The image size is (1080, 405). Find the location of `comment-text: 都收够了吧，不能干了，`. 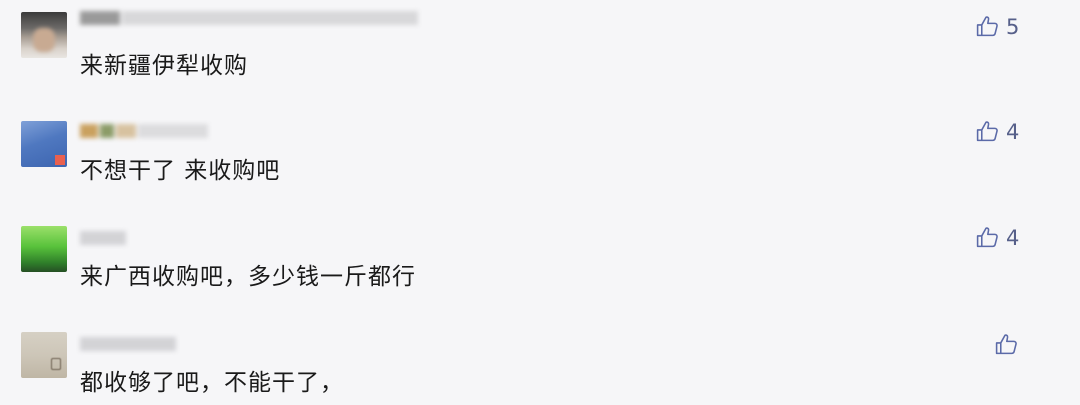

comment-text: 都收够了吧，不能干了， is located at coordinates (212, 383).